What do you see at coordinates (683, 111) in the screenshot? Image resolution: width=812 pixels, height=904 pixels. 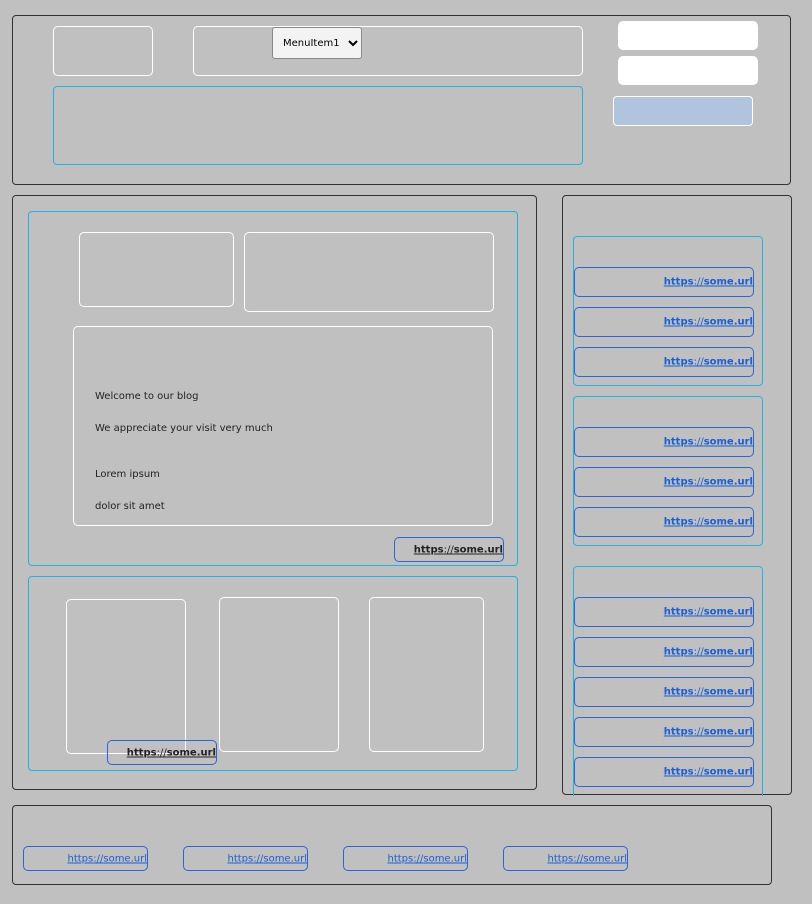 I see `header-button` at bounding box center [683, 111].